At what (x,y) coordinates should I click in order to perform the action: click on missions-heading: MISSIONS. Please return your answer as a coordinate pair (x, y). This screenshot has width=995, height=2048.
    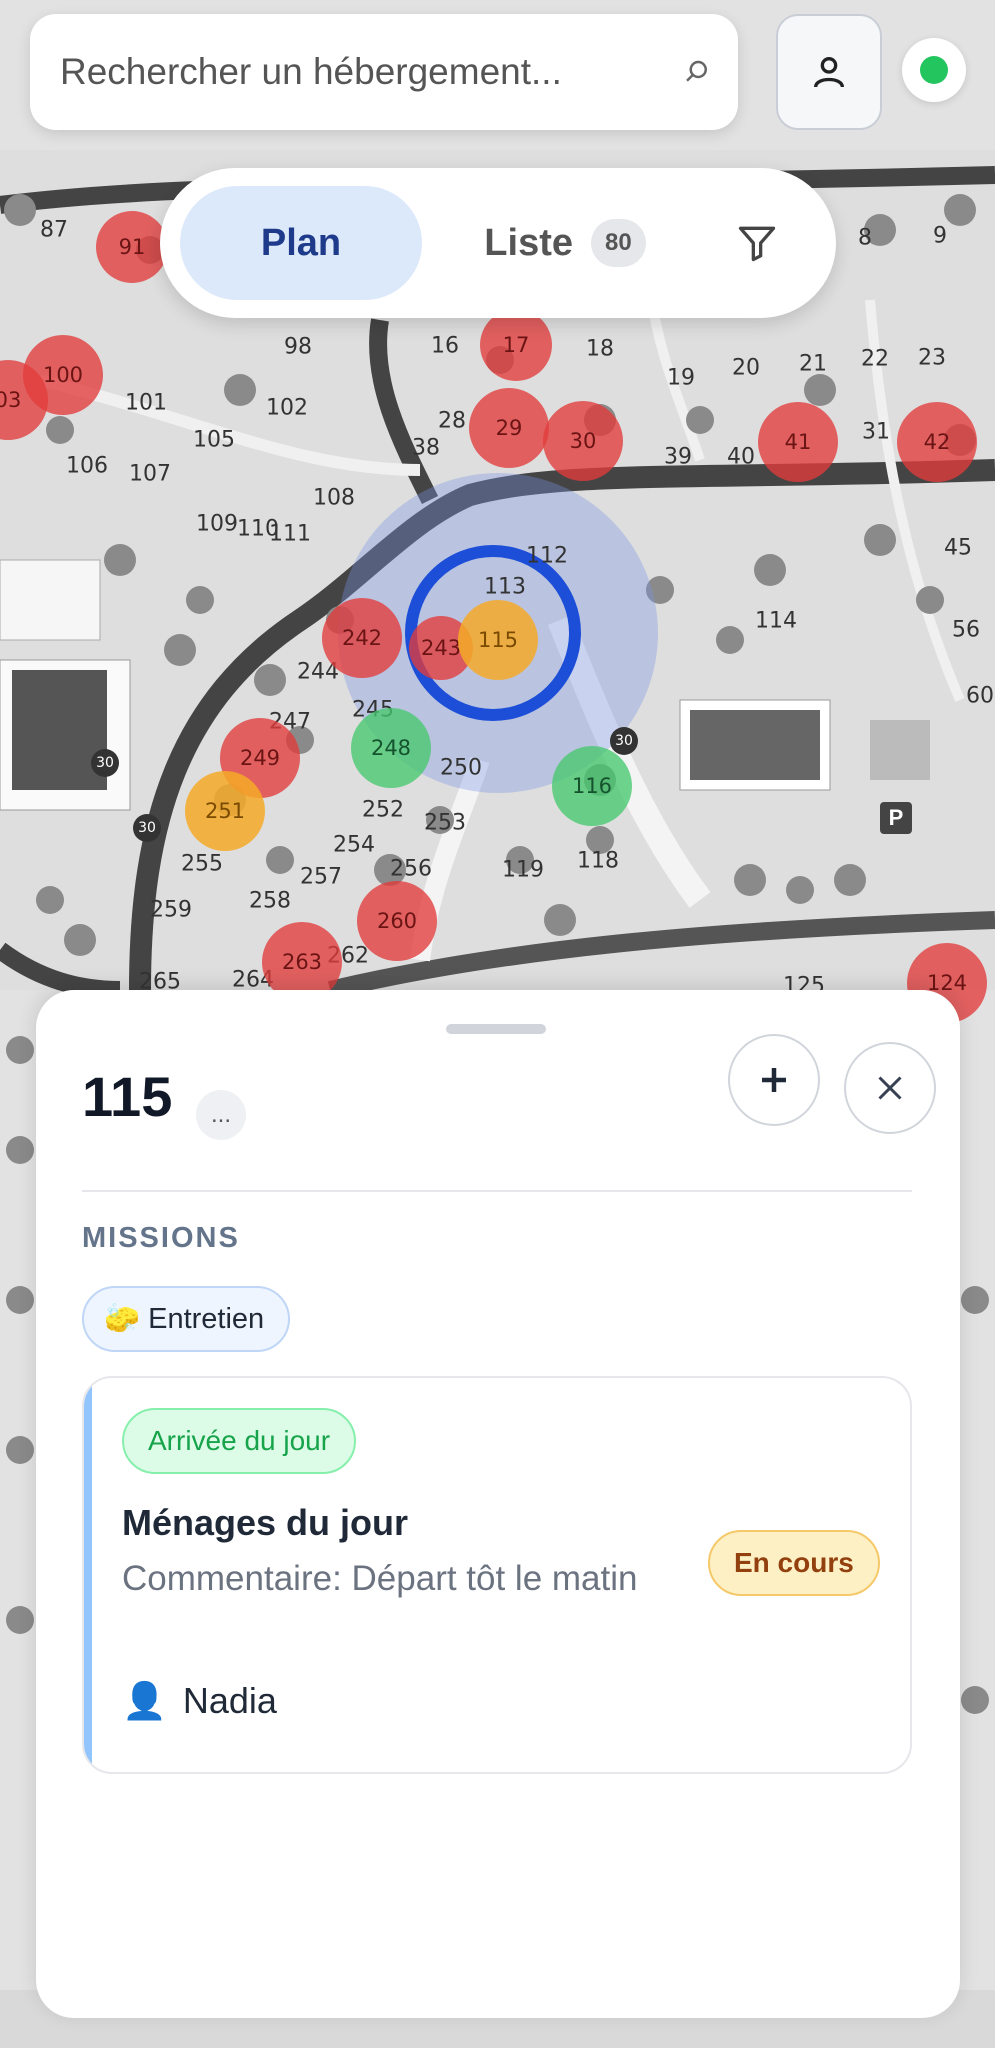
    Looking at the image, I should click on (161, 1238).